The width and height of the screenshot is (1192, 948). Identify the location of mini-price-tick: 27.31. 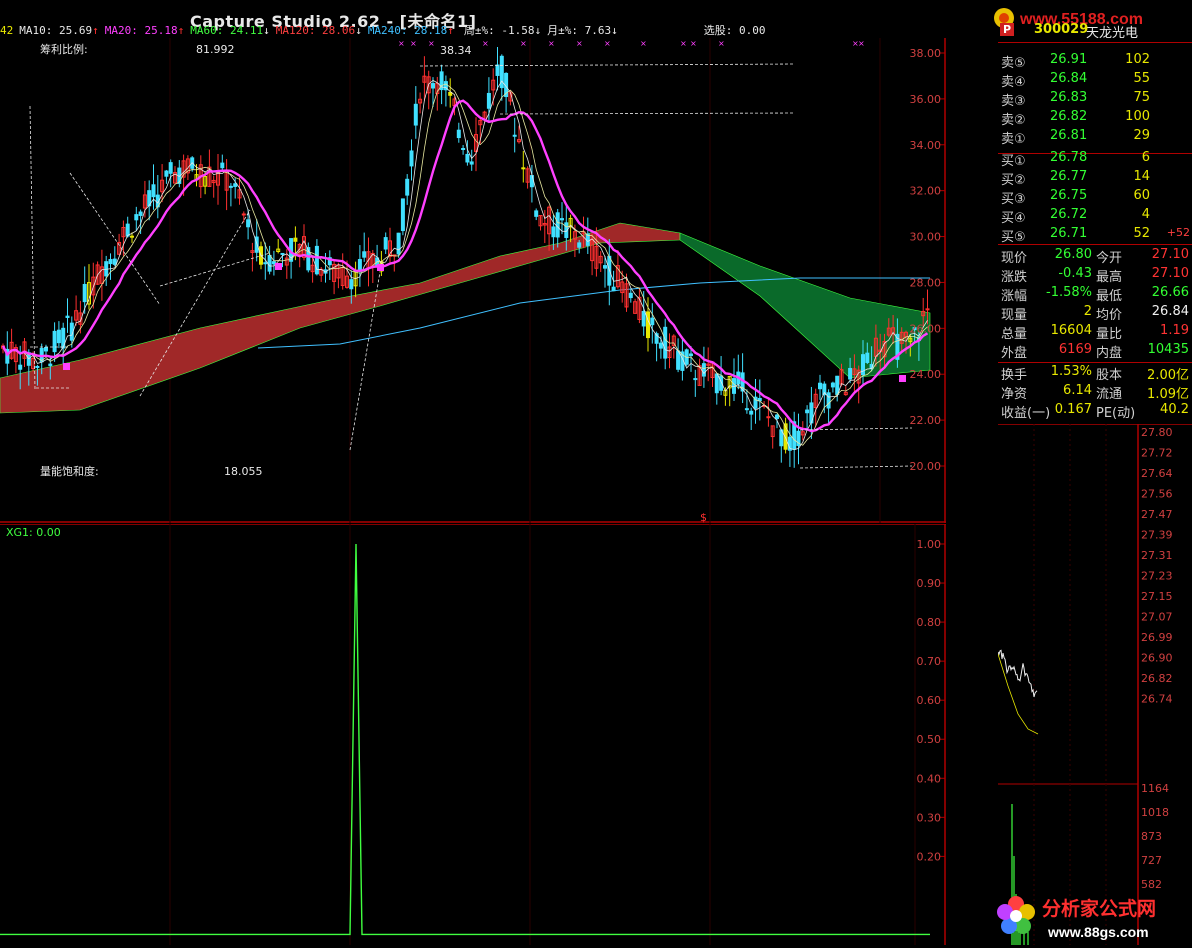
(1157, 555).